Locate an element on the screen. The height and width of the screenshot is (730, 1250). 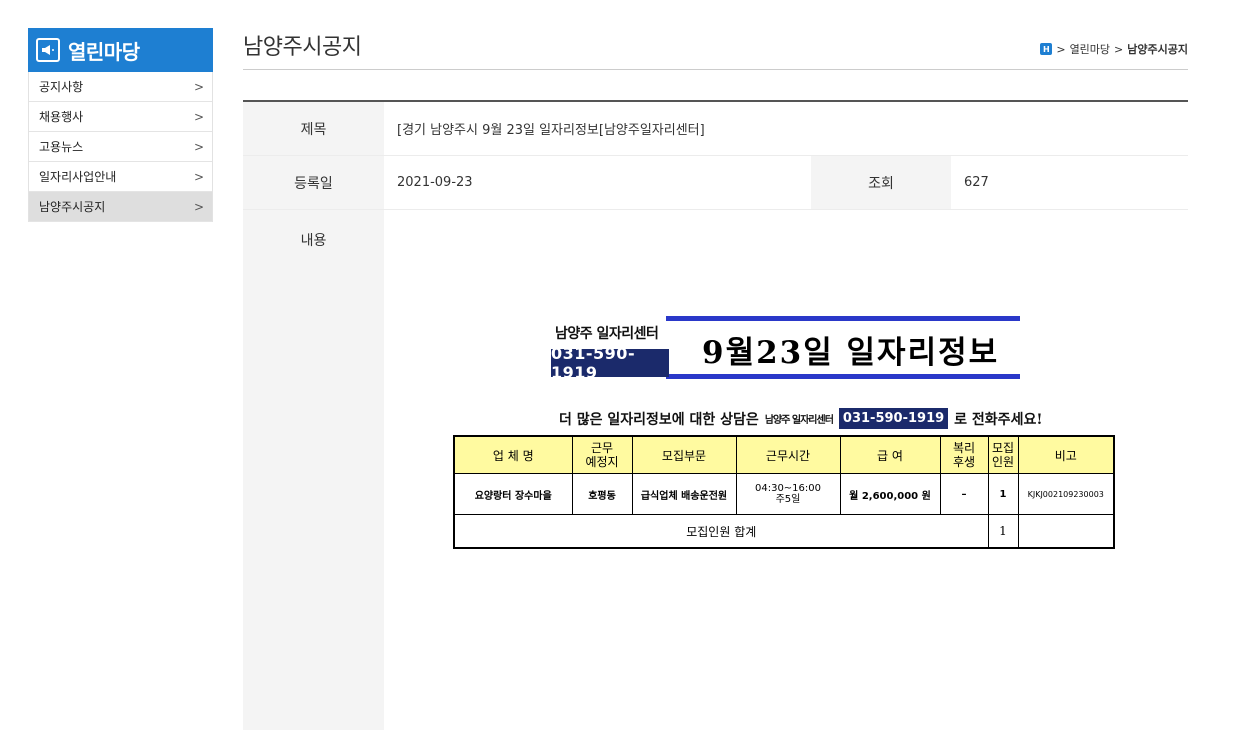
sidebar-item-label: 고용뉴스 is located at coordinates (61, 147).